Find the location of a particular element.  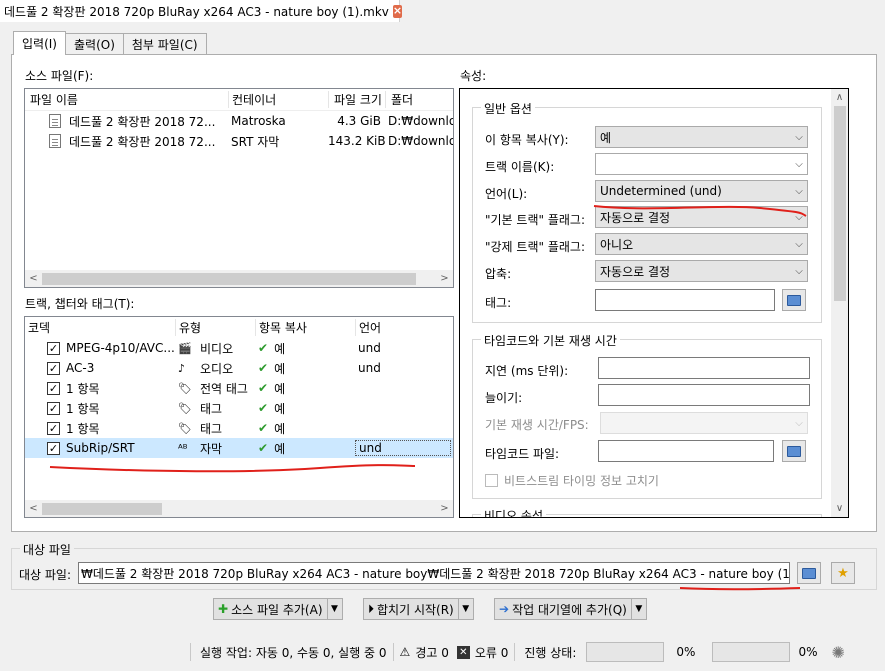

add-source-button: ✚ 소스 파일 추가(A) is located at coordinates (270, 609).